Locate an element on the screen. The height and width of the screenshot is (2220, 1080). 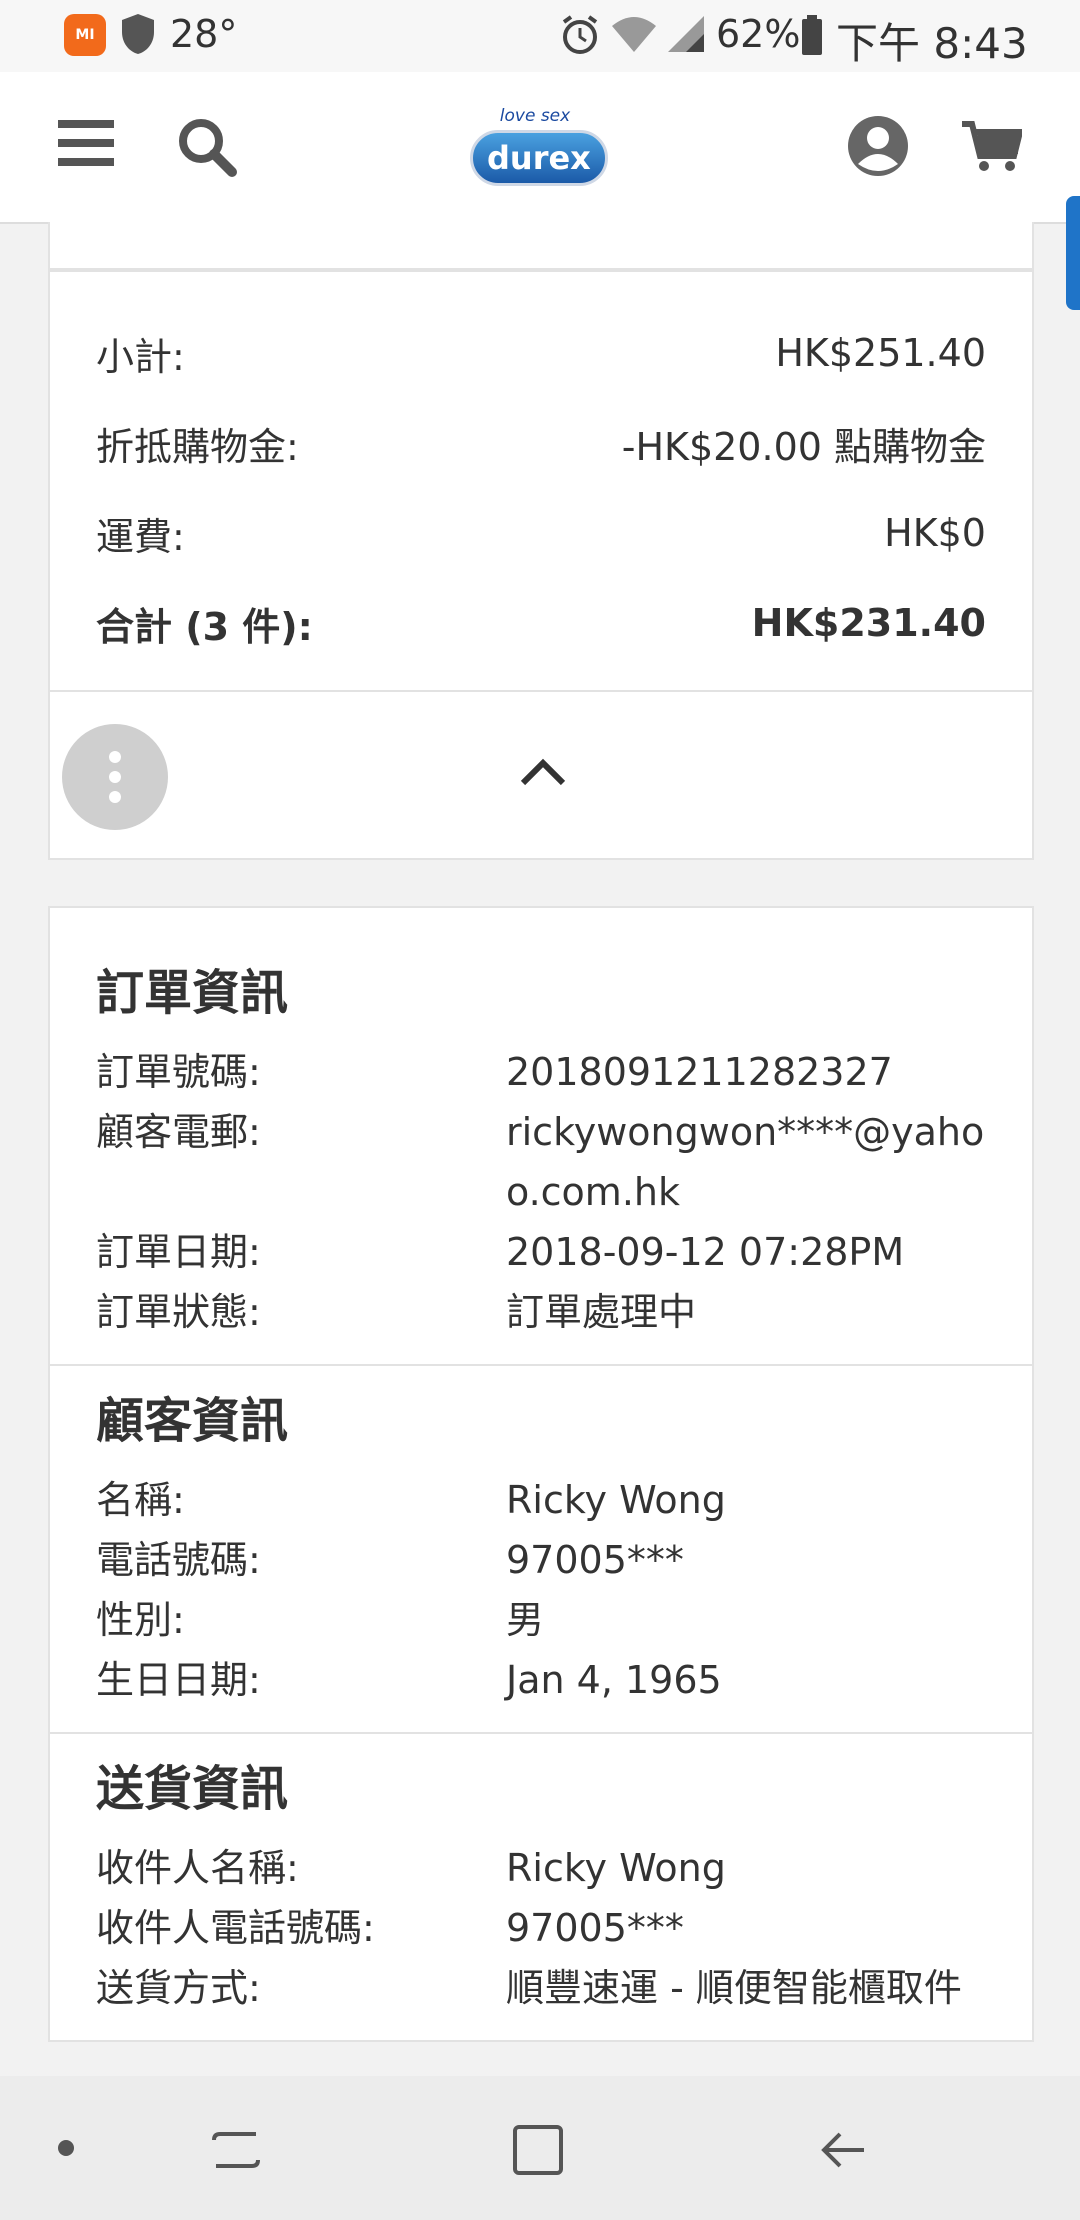
delivery-method-row: 送貨方式: 順豐速運 - 順便智能櫃取件 is located at coordinates (541, 1988).